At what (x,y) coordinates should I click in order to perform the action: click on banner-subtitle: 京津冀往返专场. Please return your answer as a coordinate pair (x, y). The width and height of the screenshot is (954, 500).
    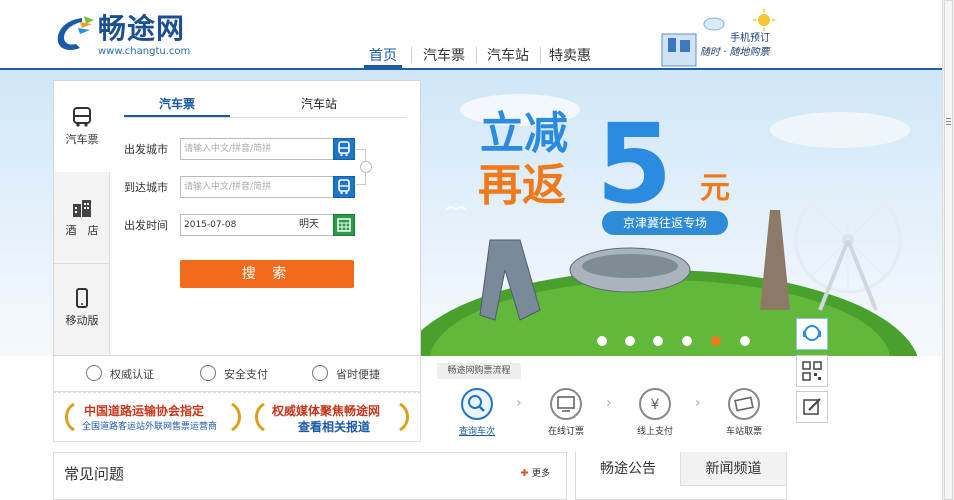
    Looking at the image, I should click on (665, 223).